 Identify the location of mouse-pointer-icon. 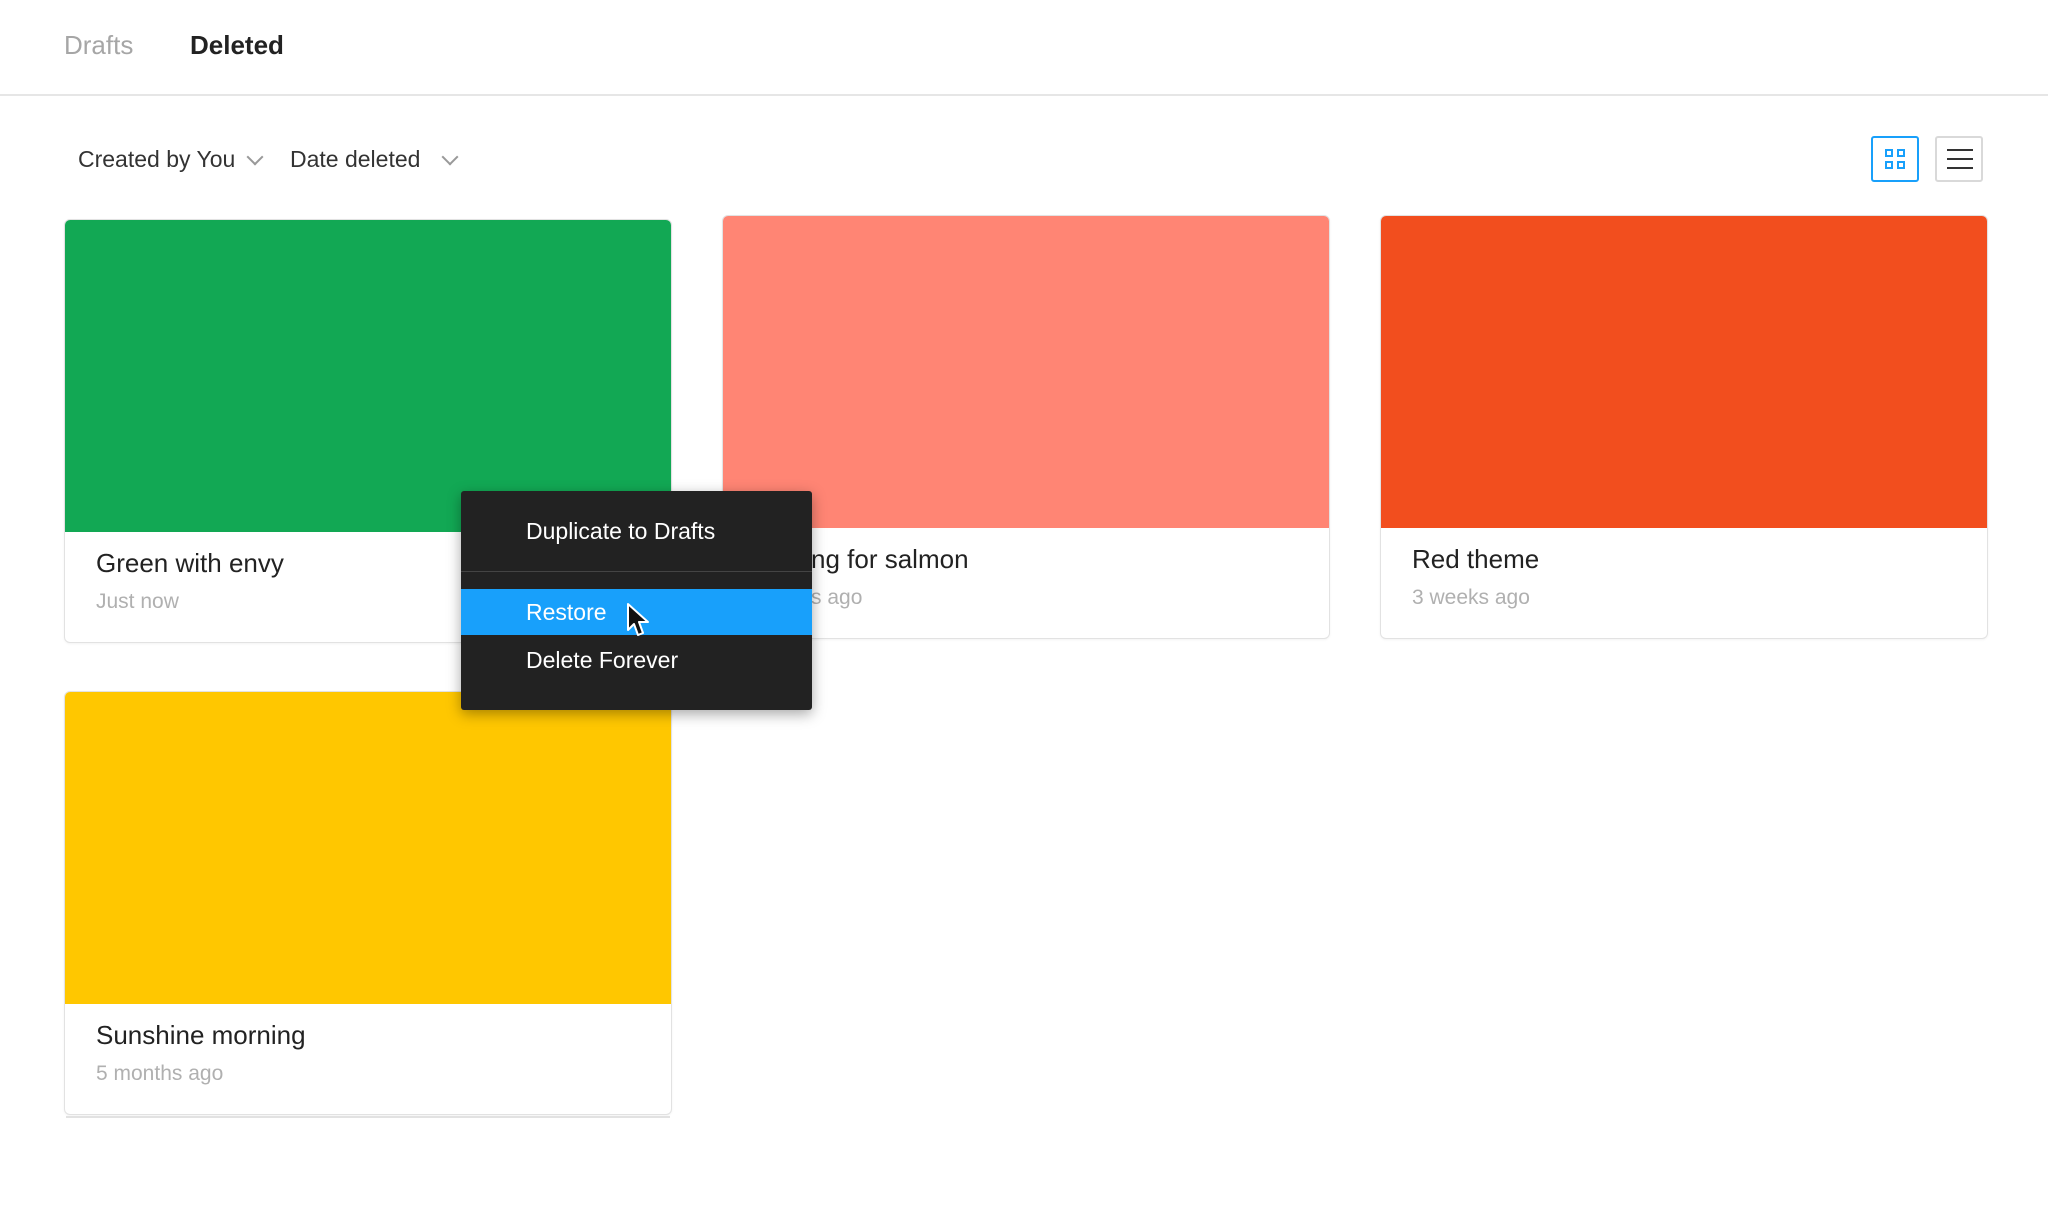
(638, 619).